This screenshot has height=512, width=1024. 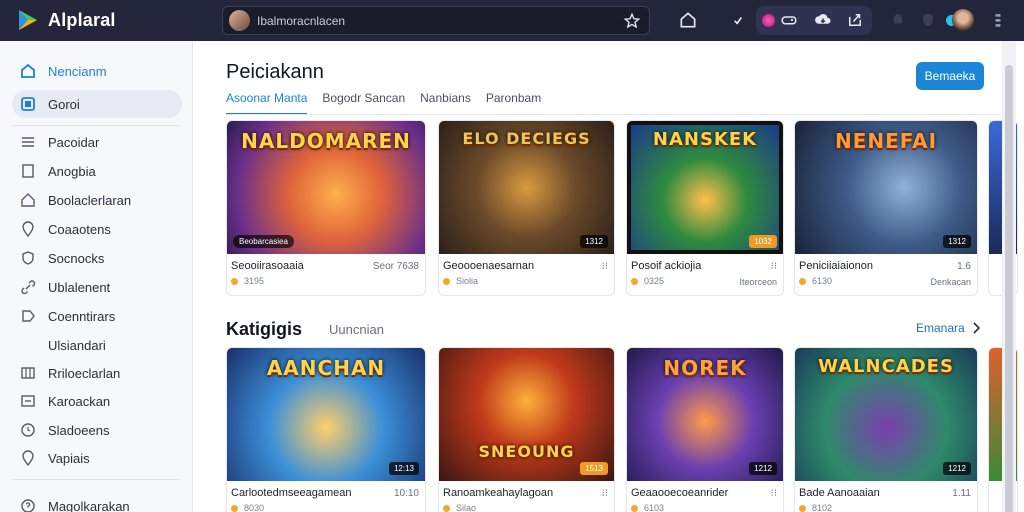 What do you see at coordinates (705, 187) in the screenshot?
I see `game-thumbnail: NANSKEK 1032` at bounding box center [705, 187].